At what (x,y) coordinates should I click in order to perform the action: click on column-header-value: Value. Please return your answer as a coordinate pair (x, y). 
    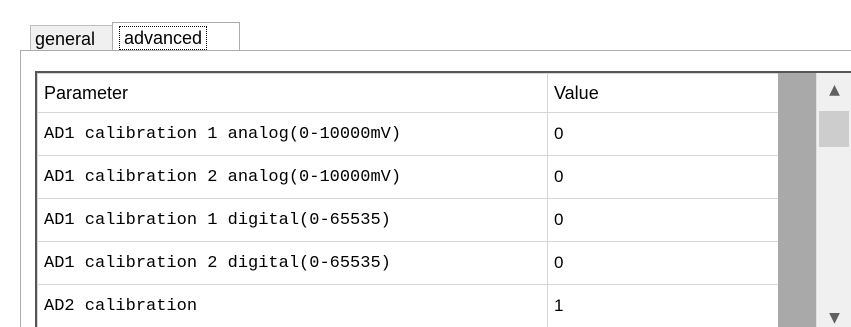
    Looking at the image, I should click on (663, 93).